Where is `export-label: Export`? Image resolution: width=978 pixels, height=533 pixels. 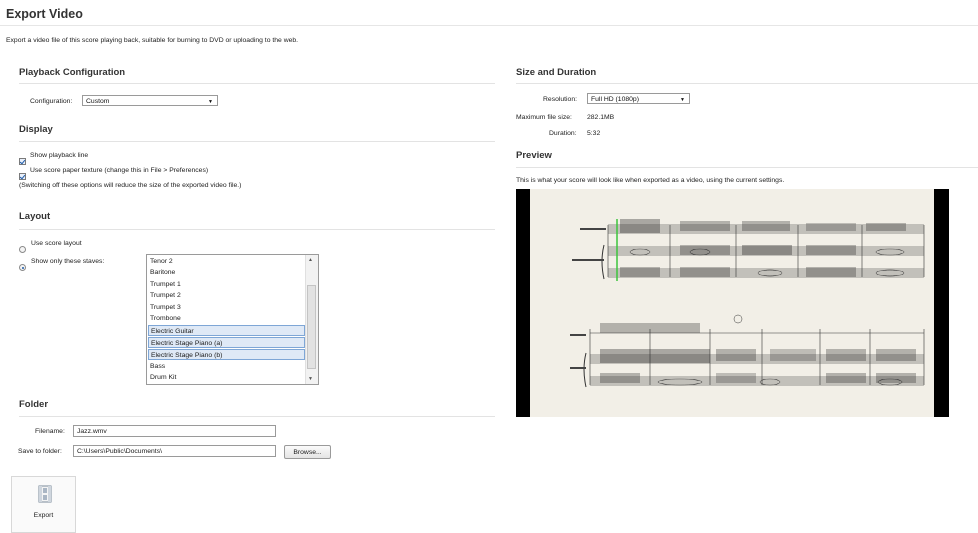
export-label: Export is located at coordinates (43, 515).